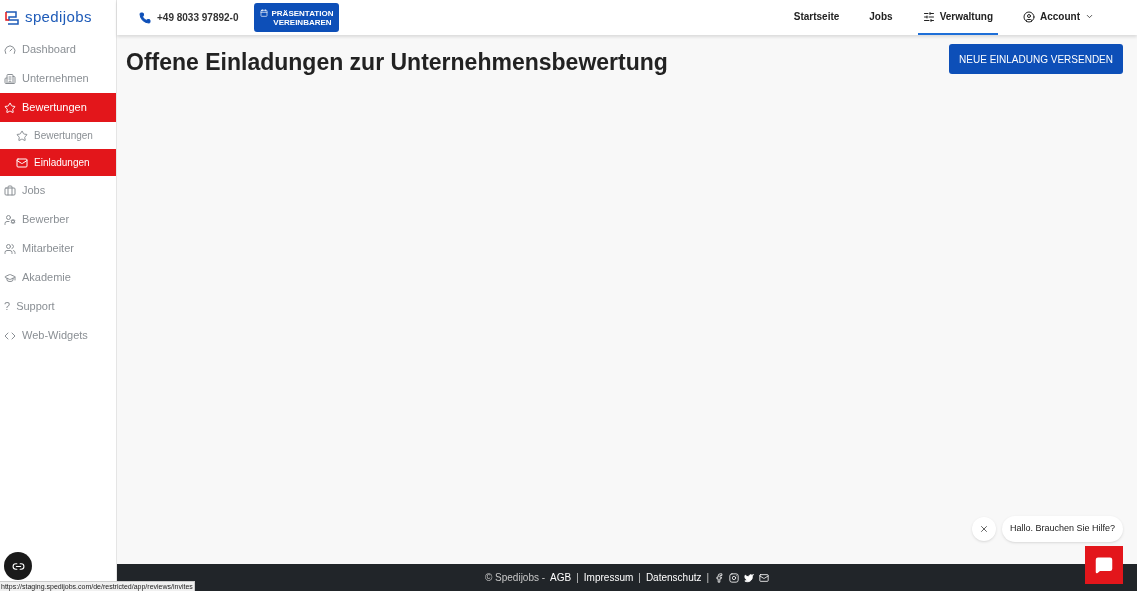 The width and height of the screenshot is (1137, 591). What do you see at coordinates (10, 78) in the screenshot?
I see `building-icon` at bounding box center [10, 78].